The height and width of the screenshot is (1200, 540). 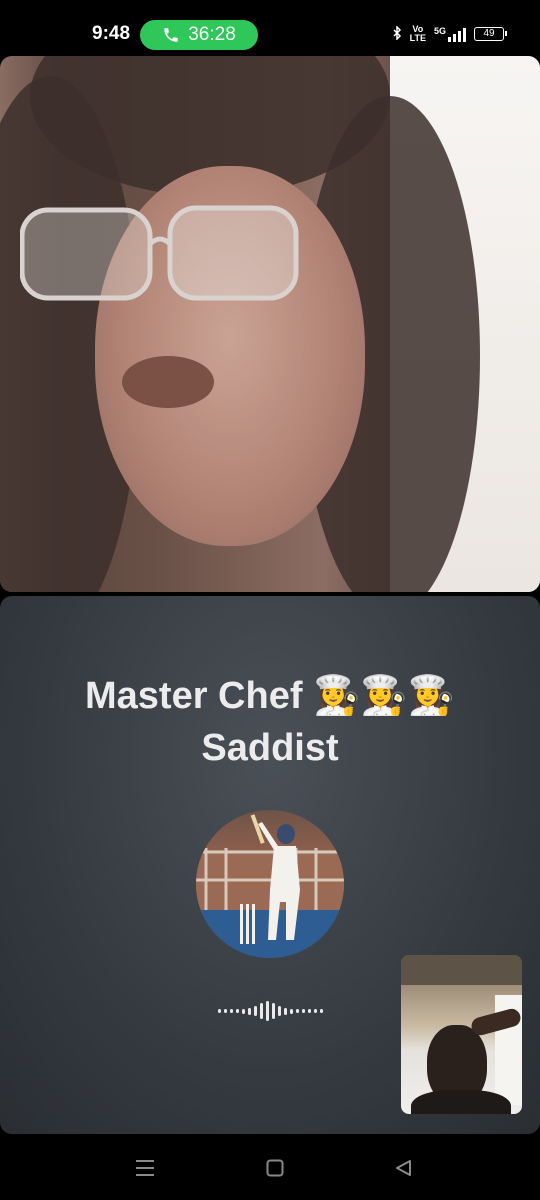 I want to click on person-shoulders, so click(x=461, y=1102).